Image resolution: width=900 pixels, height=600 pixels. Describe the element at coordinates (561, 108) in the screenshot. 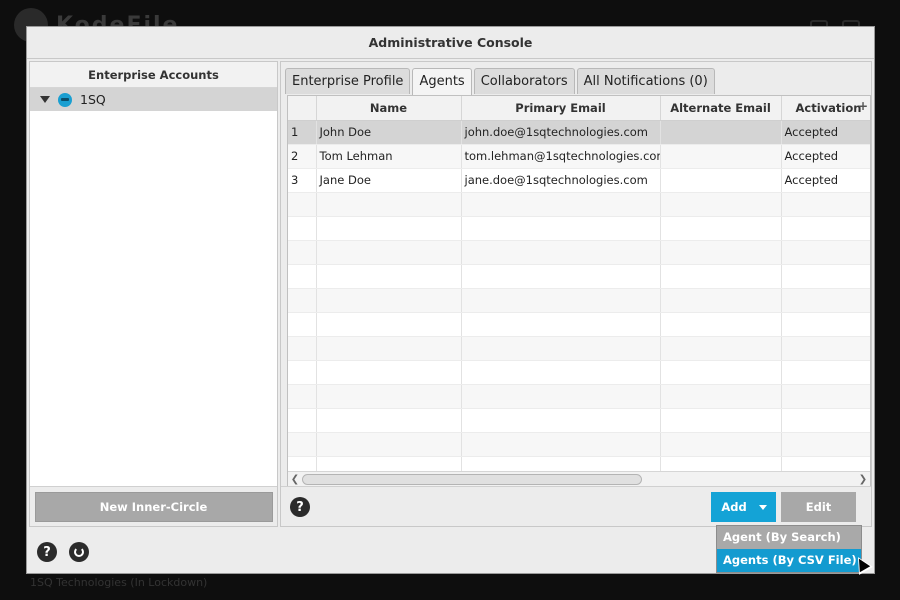

I see `column-header-primary-email: Primary Email` at that location.